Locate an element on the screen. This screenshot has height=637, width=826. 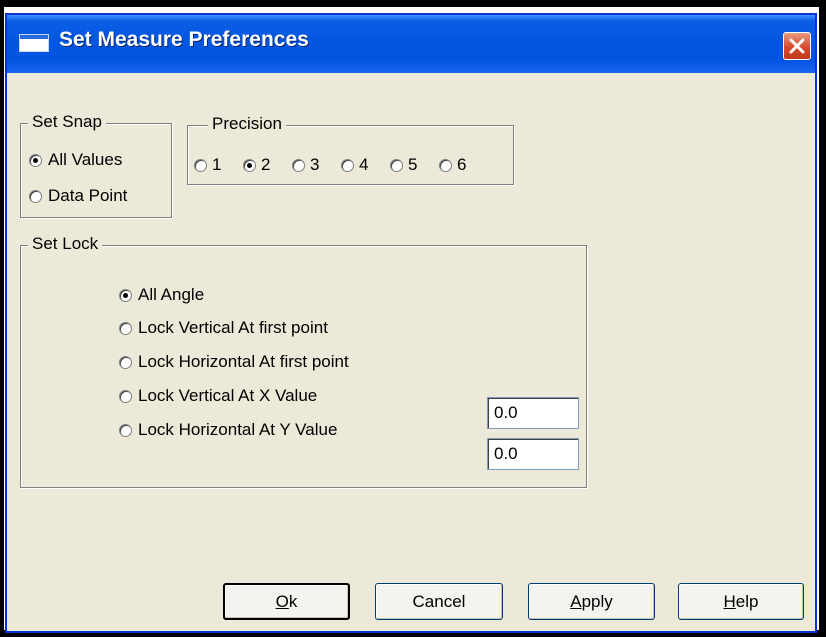
screen-frame-left is located at coordinates (2, 318).